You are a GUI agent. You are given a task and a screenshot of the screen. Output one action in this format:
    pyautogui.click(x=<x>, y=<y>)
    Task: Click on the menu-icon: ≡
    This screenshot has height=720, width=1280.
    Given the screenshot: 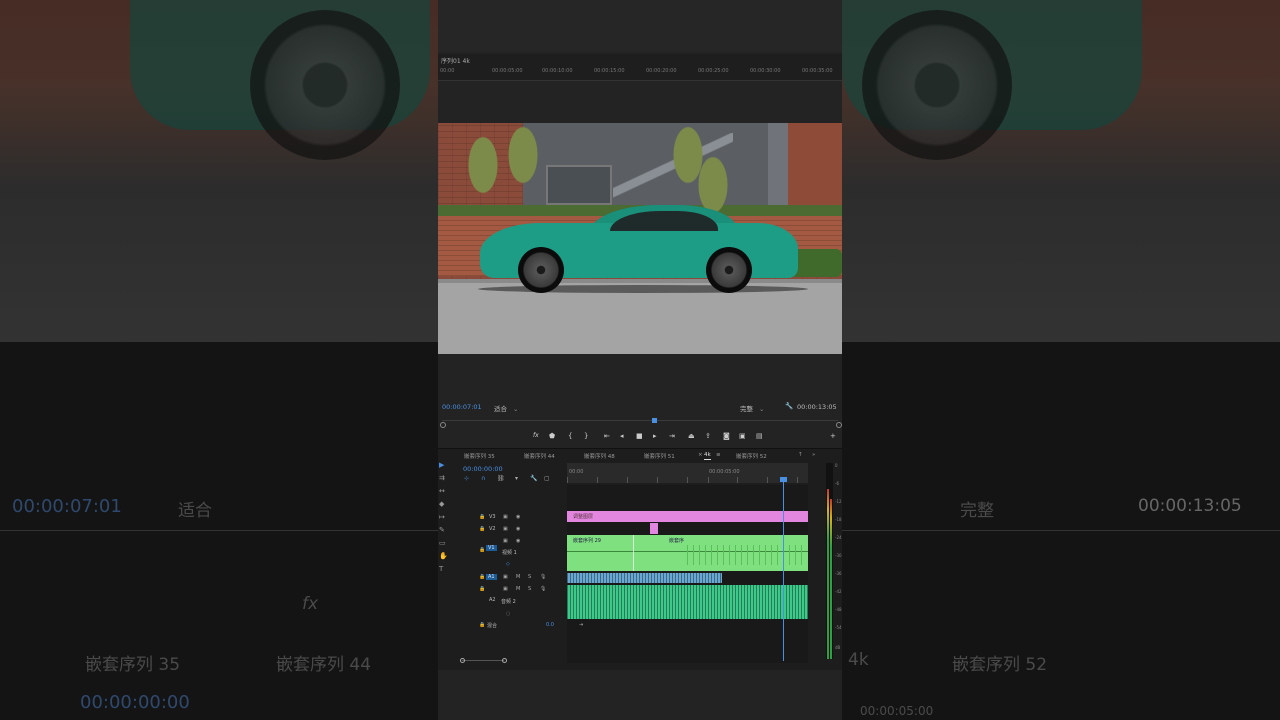 What is the action you would take?
    pyautogui.click(x=718, y=455)
    